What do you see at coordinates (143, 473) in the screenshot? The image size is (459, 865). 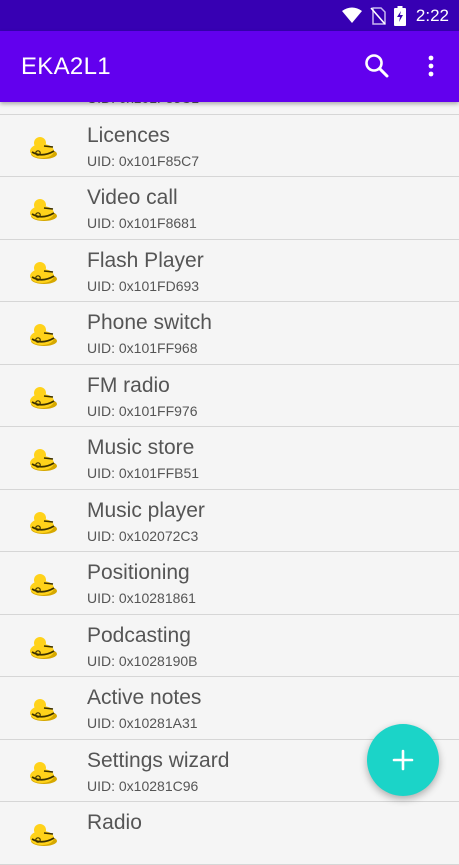 I see `app-uid: UID: 0x101FFB51` at bounding box center [143, 473].